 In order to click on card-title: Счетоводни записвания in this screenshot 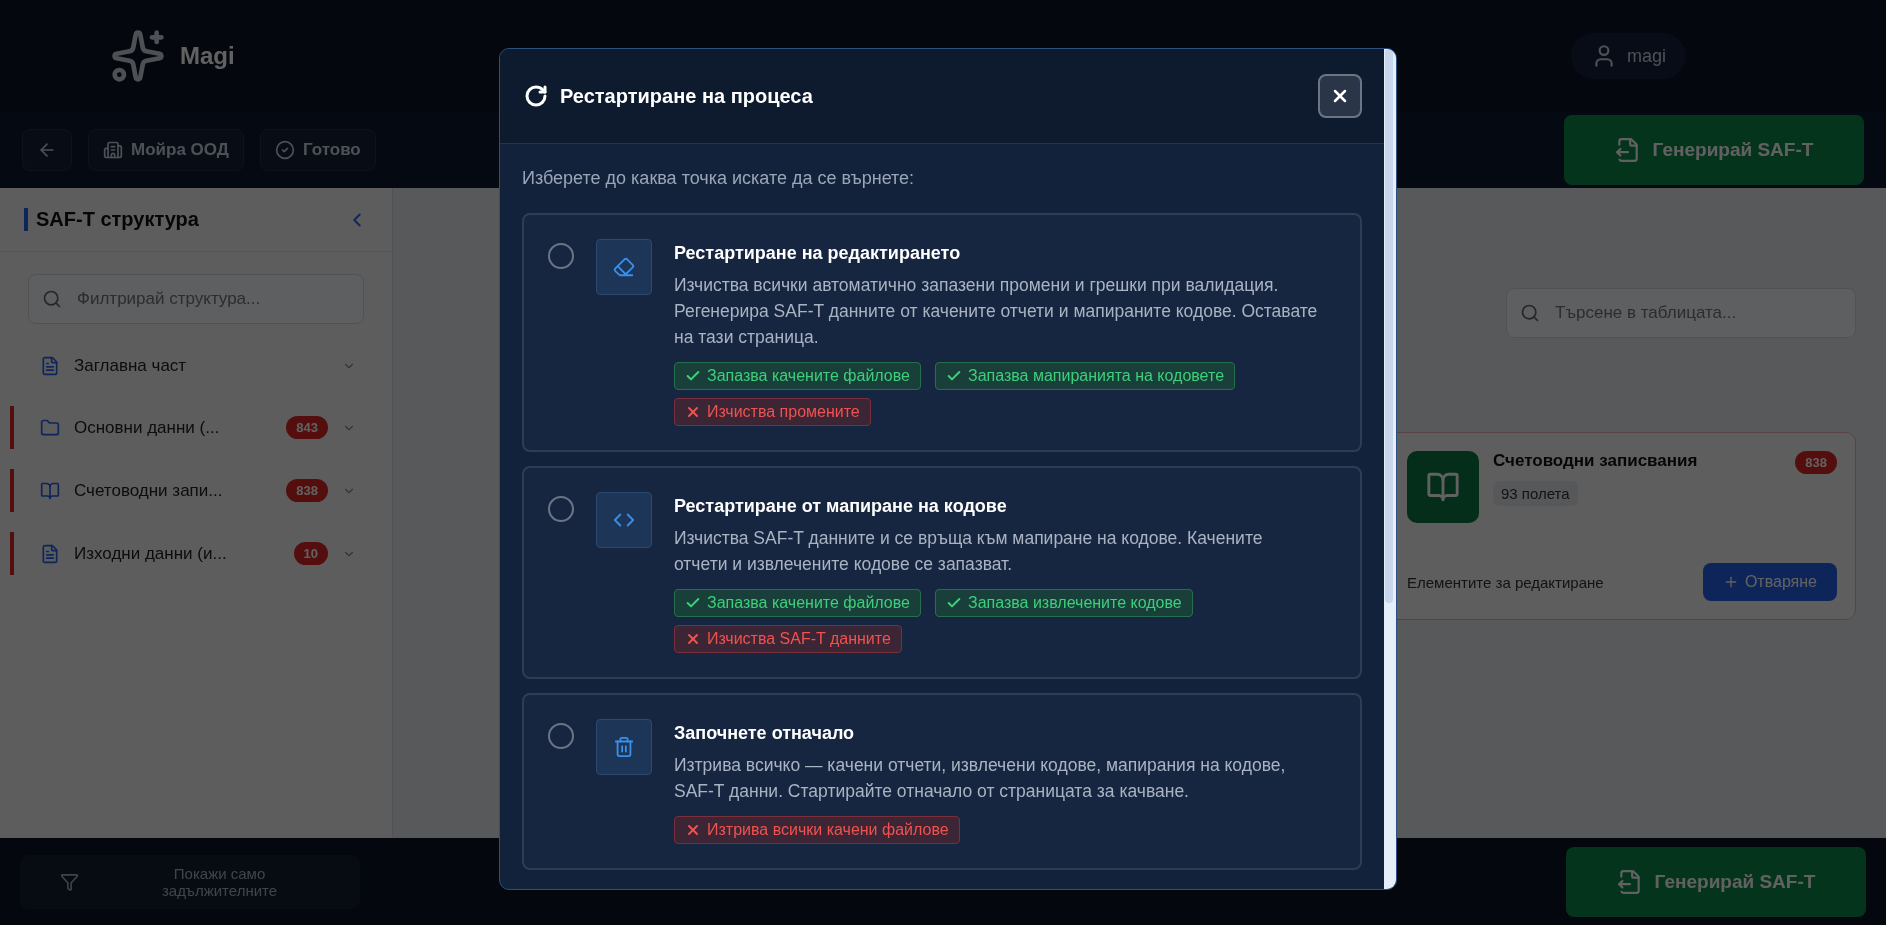, I will do `click(1595, 461)`.